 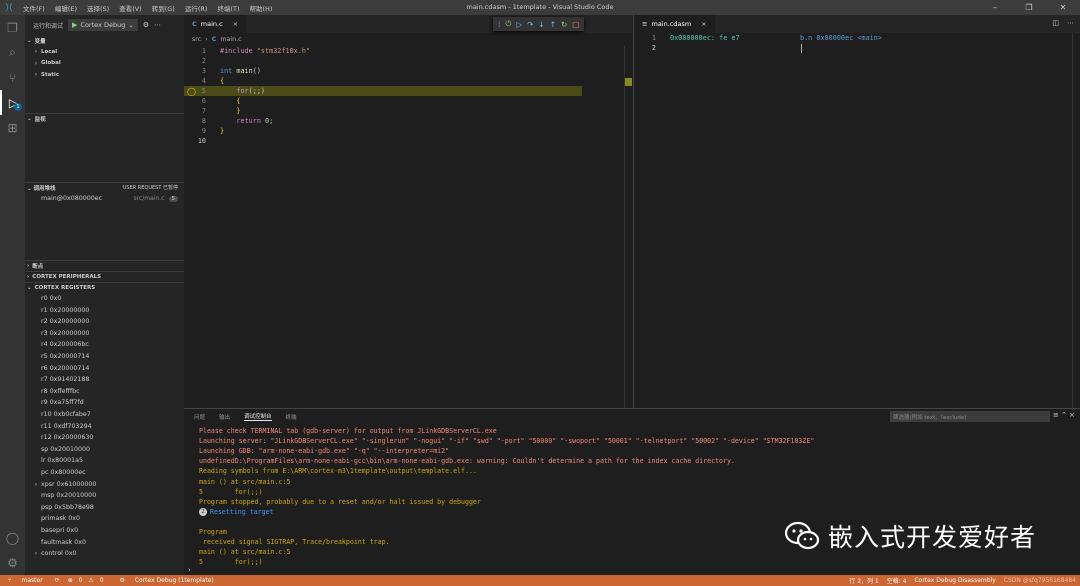 I want to click on step-into-icon: ↓, so click(x=541, y=24).